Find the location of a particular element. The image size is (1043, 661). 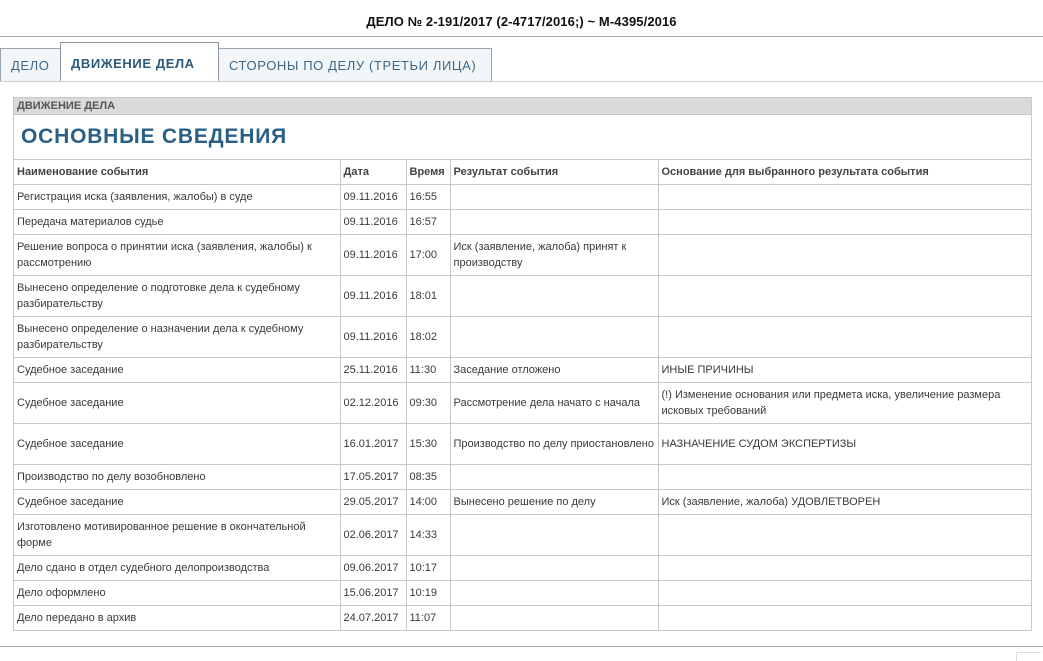

resize-grip is located at coordinates (1028, 656).